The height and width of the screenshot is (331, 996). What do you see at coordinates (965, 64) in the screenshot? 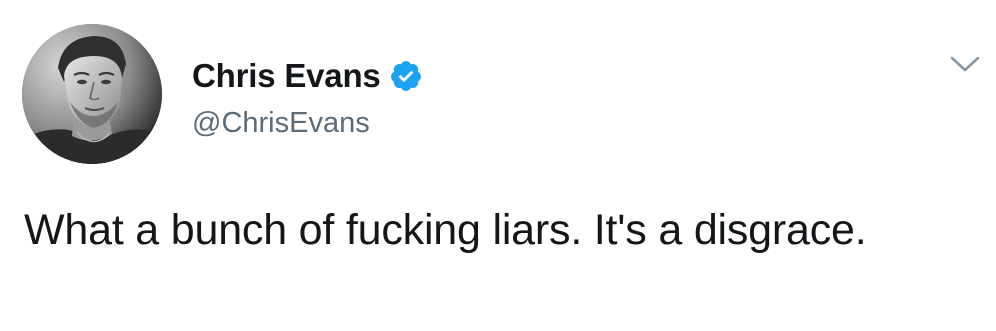
I see `chevron-down-icon` at bounding box center [965, 64].